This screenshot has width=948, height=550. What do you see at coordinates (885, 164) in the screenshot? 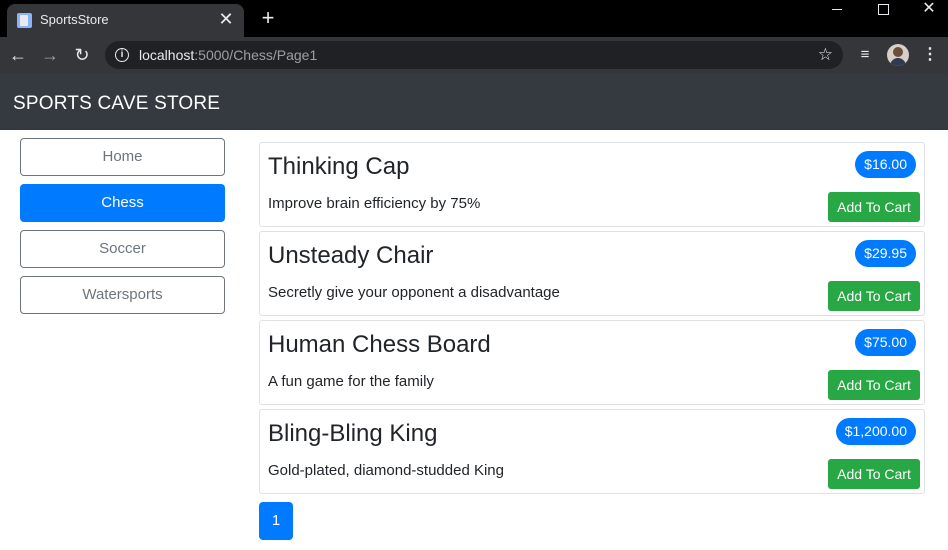
I see `price-badge: $16.00` at bounding box center [885, 164].